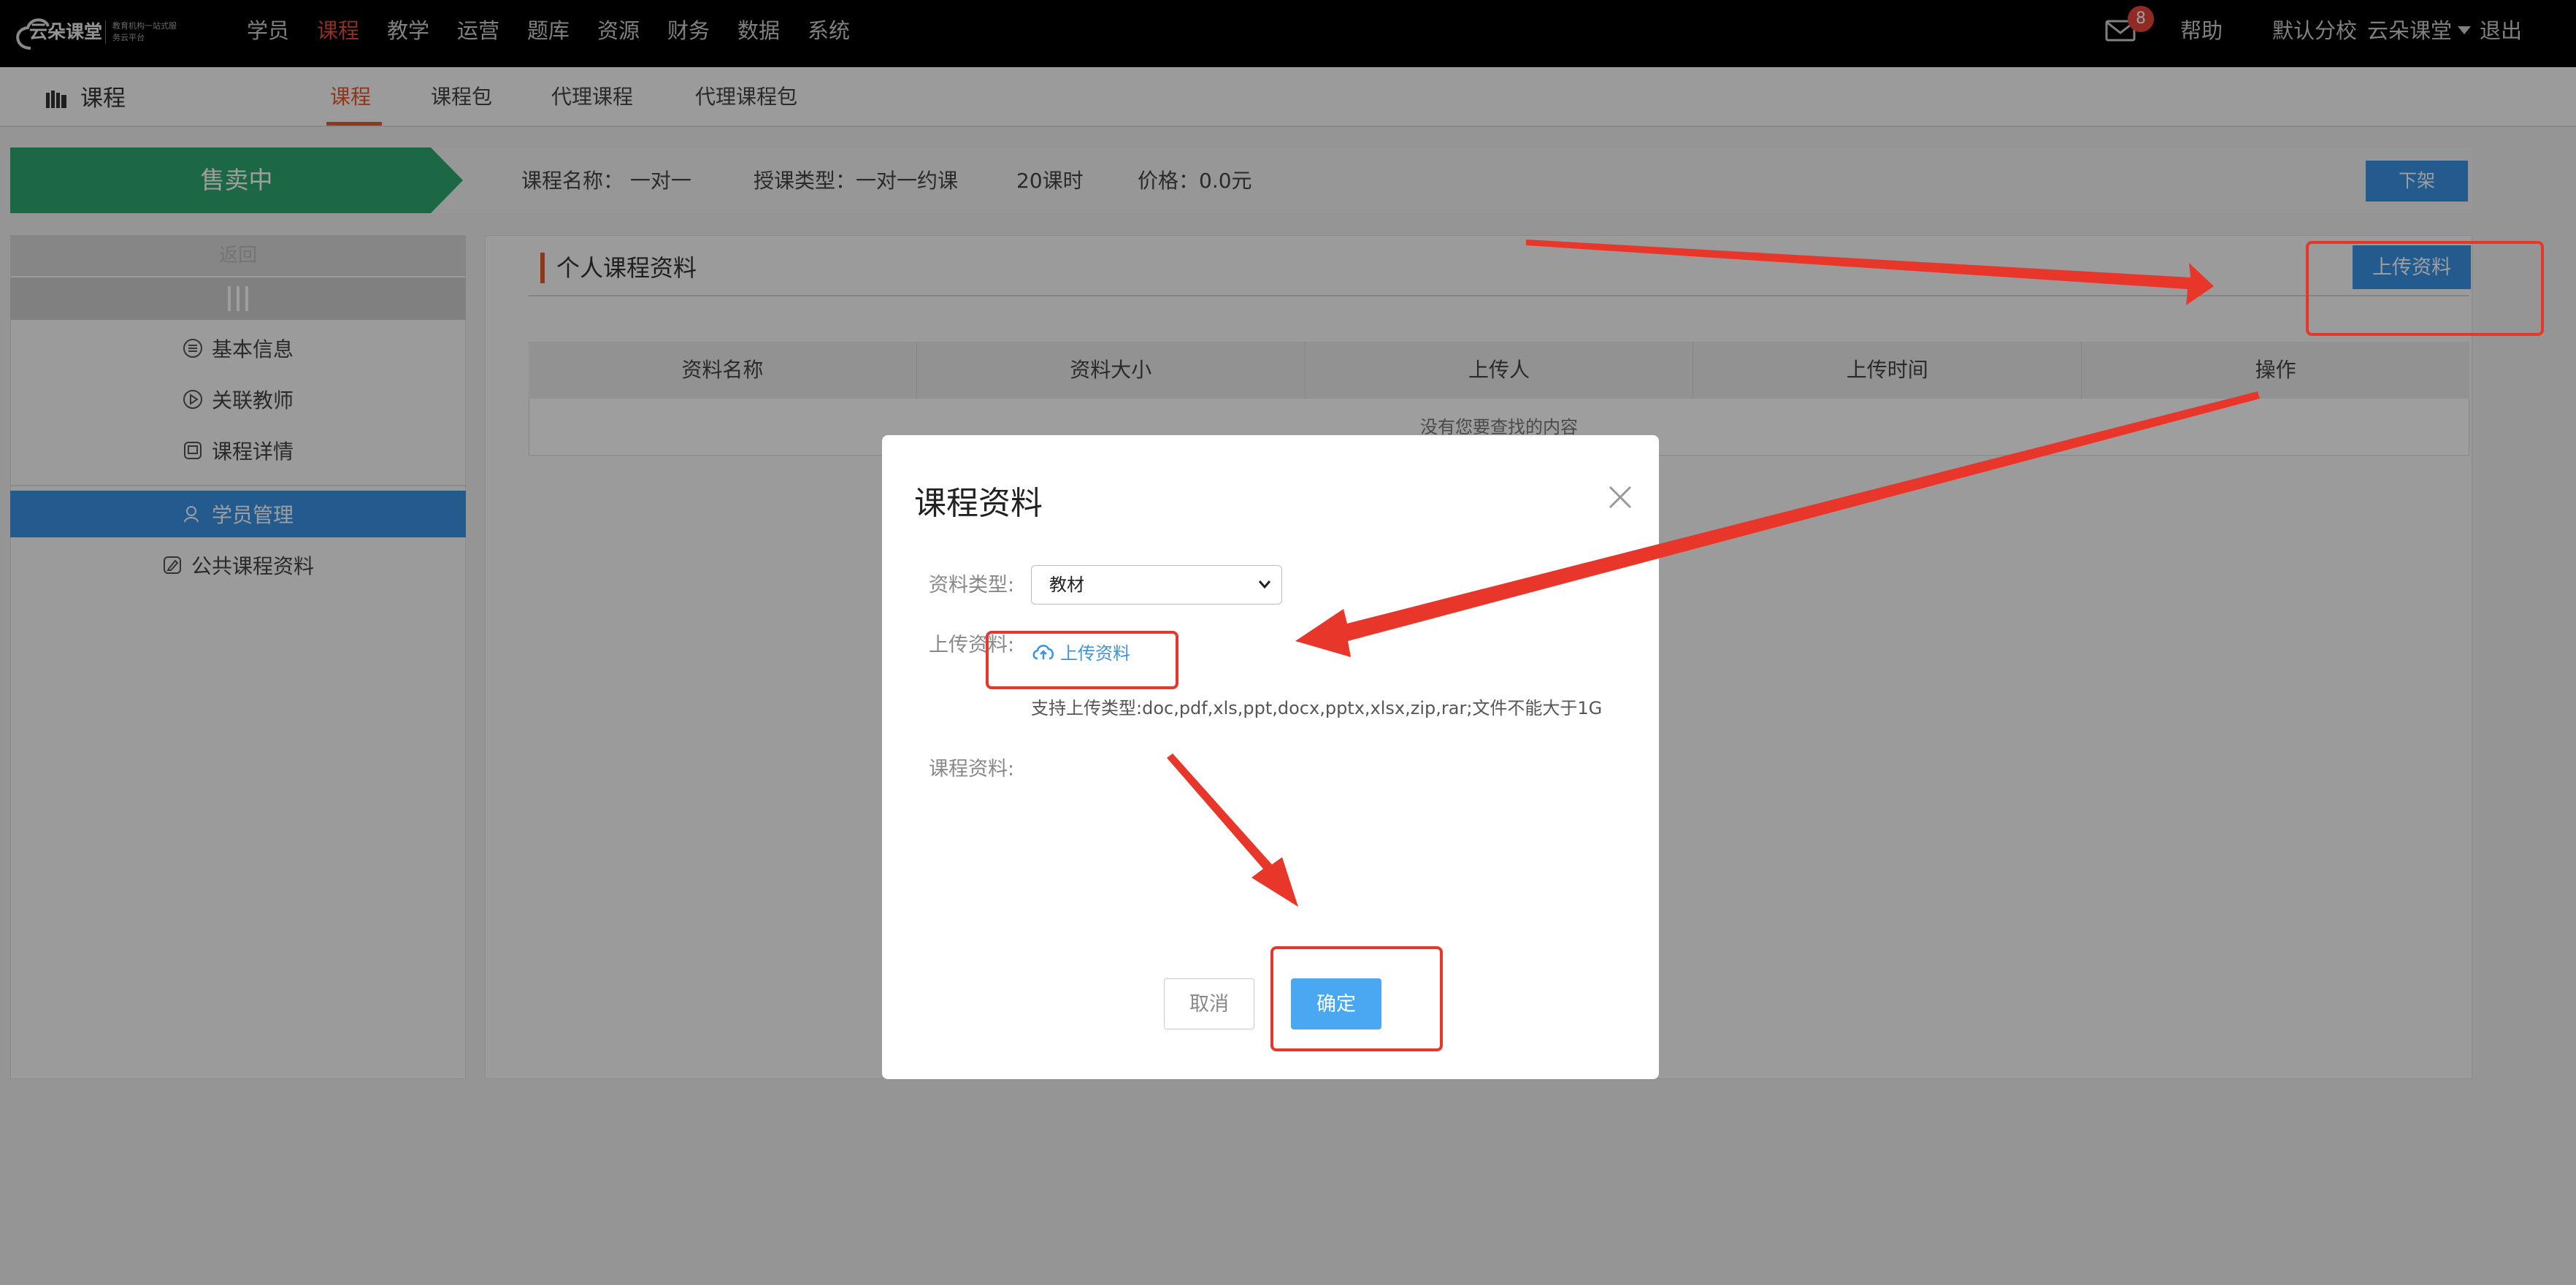 This screenshot has height=1285, width=2576. What do you see at coordinates (979, 503) in the screenshot?
I see `modal-title: 课程资料` at bounding box center [979, 503].